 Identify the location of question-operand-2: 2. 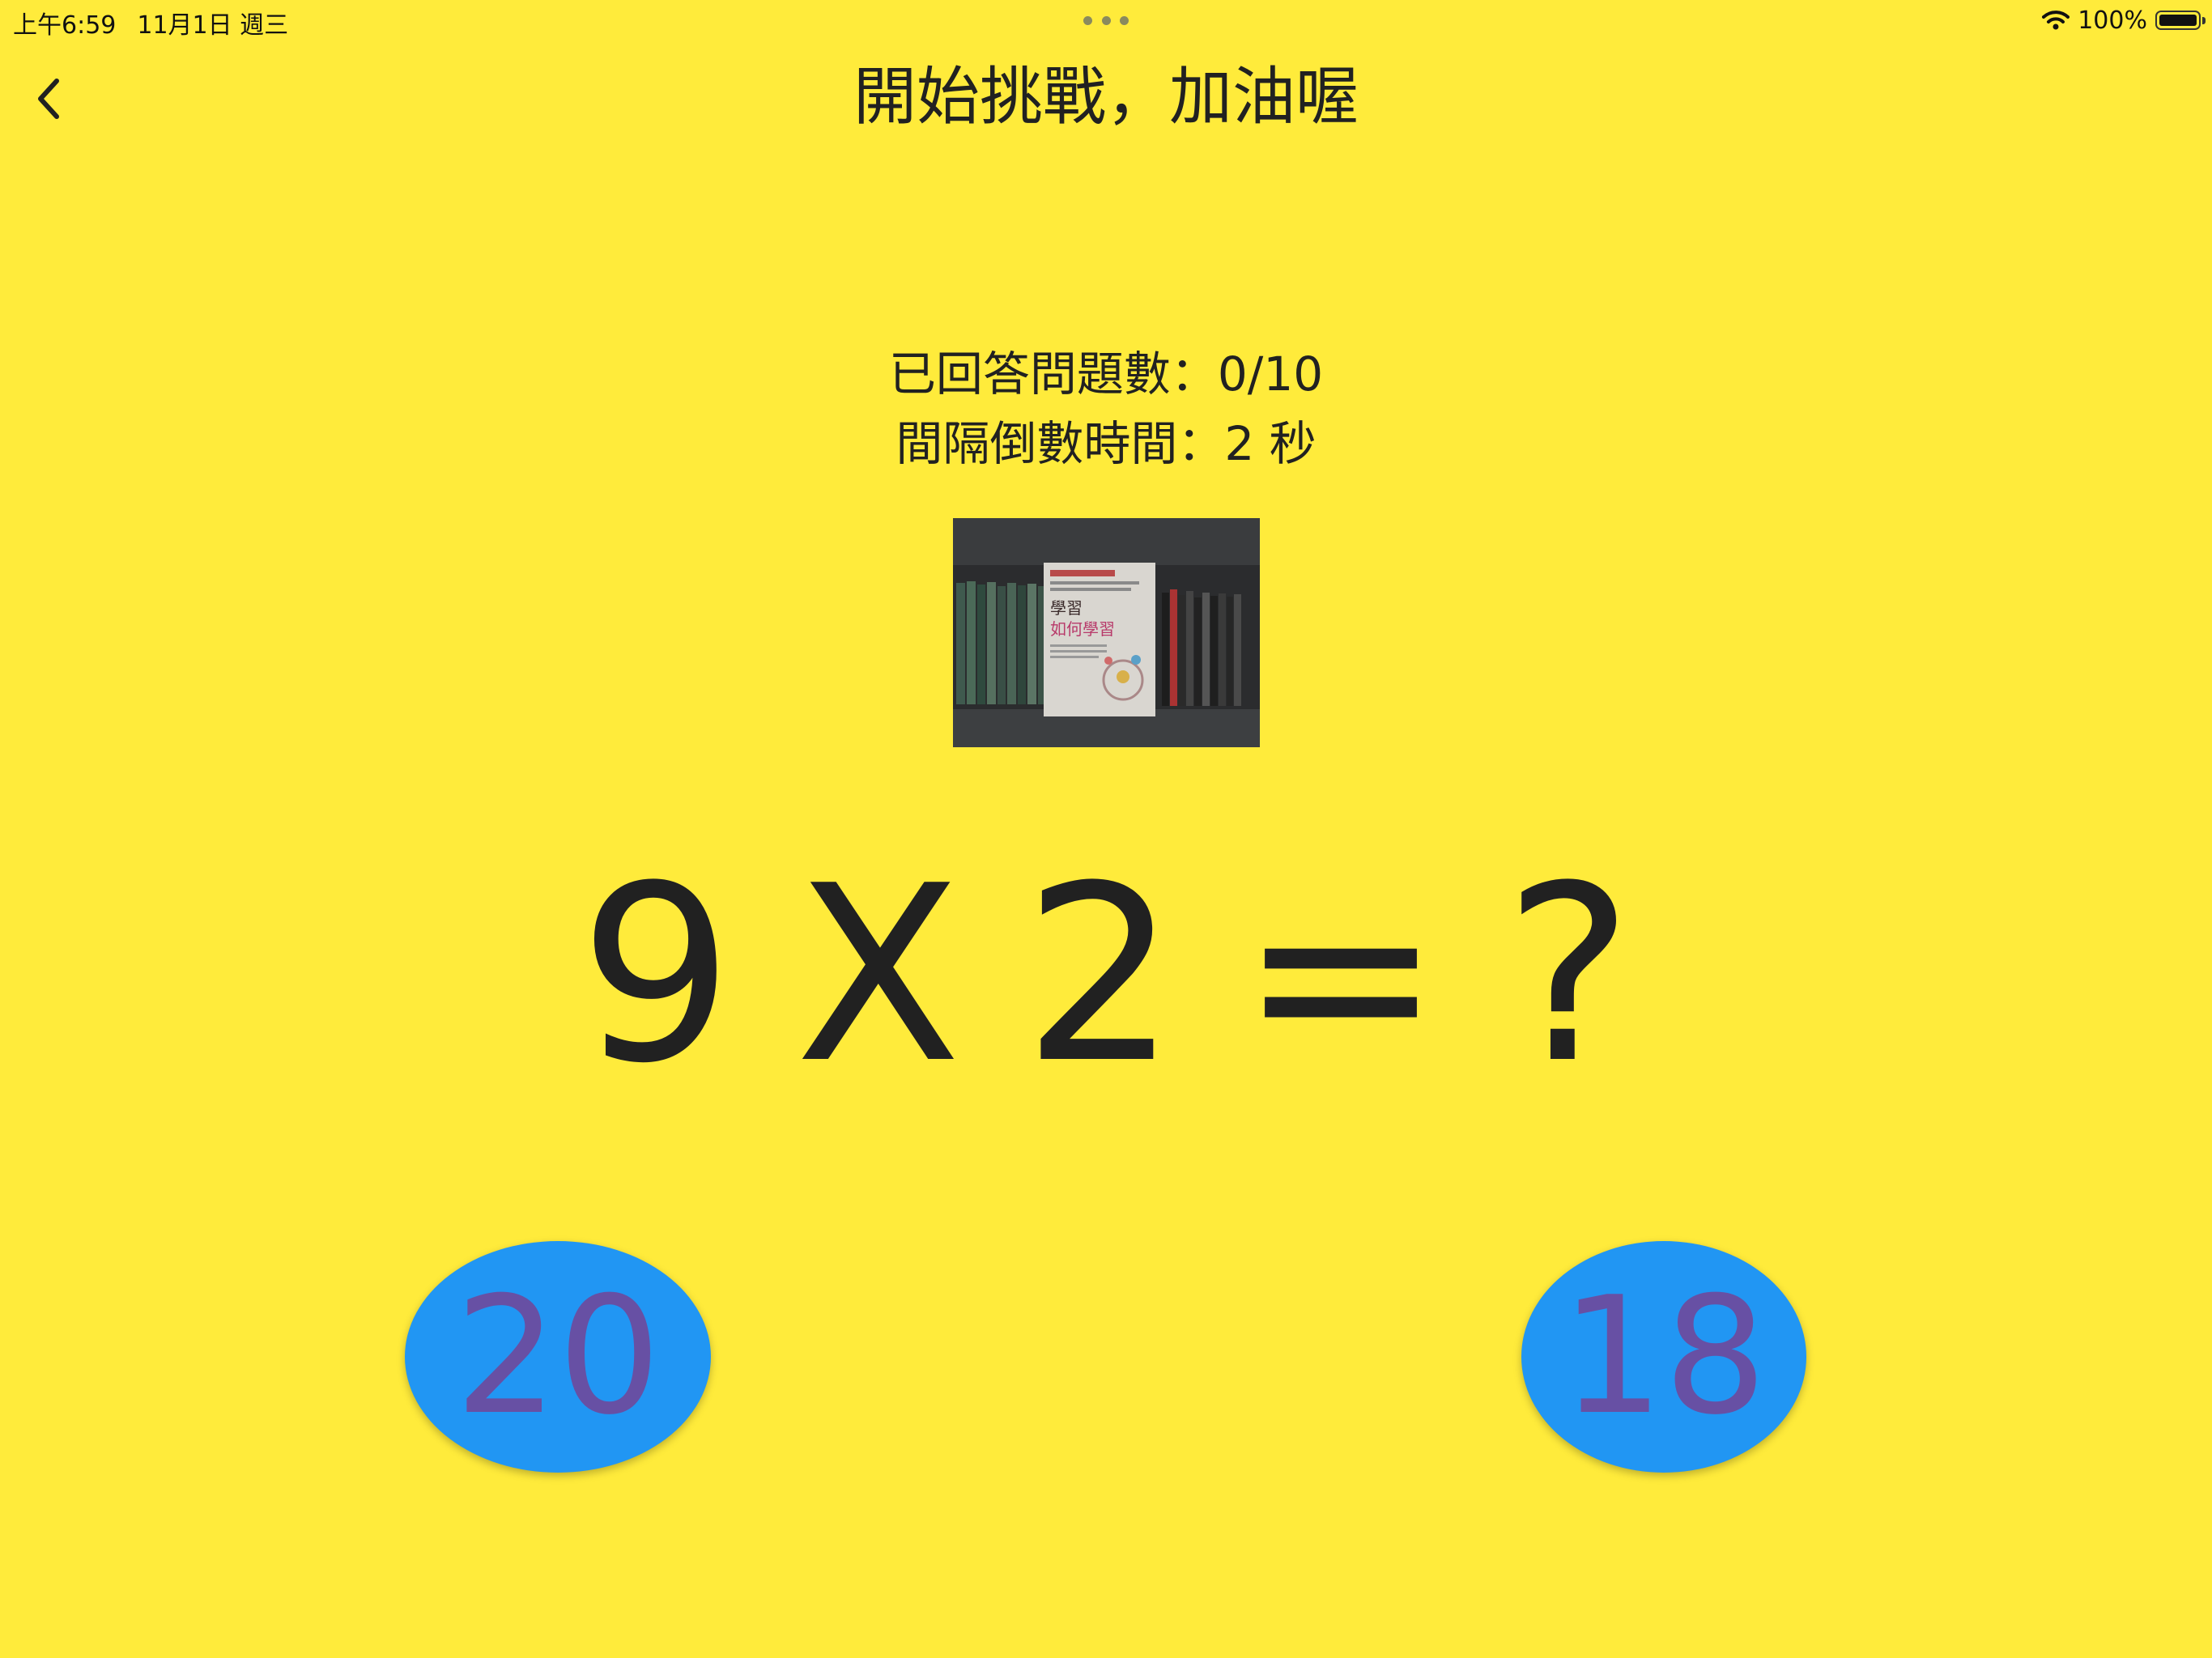
(1101, 975).